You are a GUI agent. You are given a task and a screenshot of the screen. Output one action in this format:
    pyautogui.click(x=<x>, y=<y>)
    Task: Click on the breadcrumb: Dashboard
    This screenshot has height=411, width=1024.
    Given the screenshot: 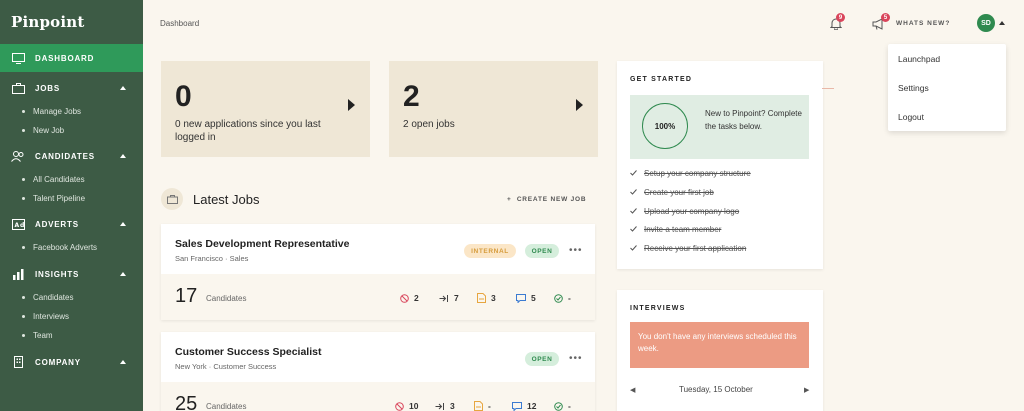 What is the action you would take?
    pyautogui.click(x=179, y=23)
    